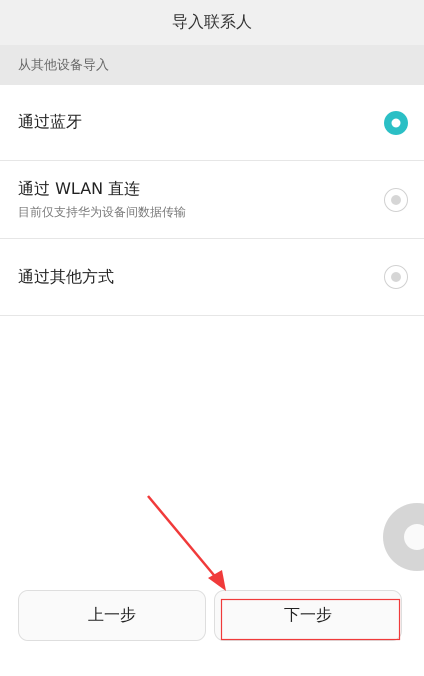 The height and width of the screenshot is (676, 424). What do you see at coordinates (212, 65) in the screenshot?
I see `section-header: 从其他设备导入` at bounding box center [212, 65].